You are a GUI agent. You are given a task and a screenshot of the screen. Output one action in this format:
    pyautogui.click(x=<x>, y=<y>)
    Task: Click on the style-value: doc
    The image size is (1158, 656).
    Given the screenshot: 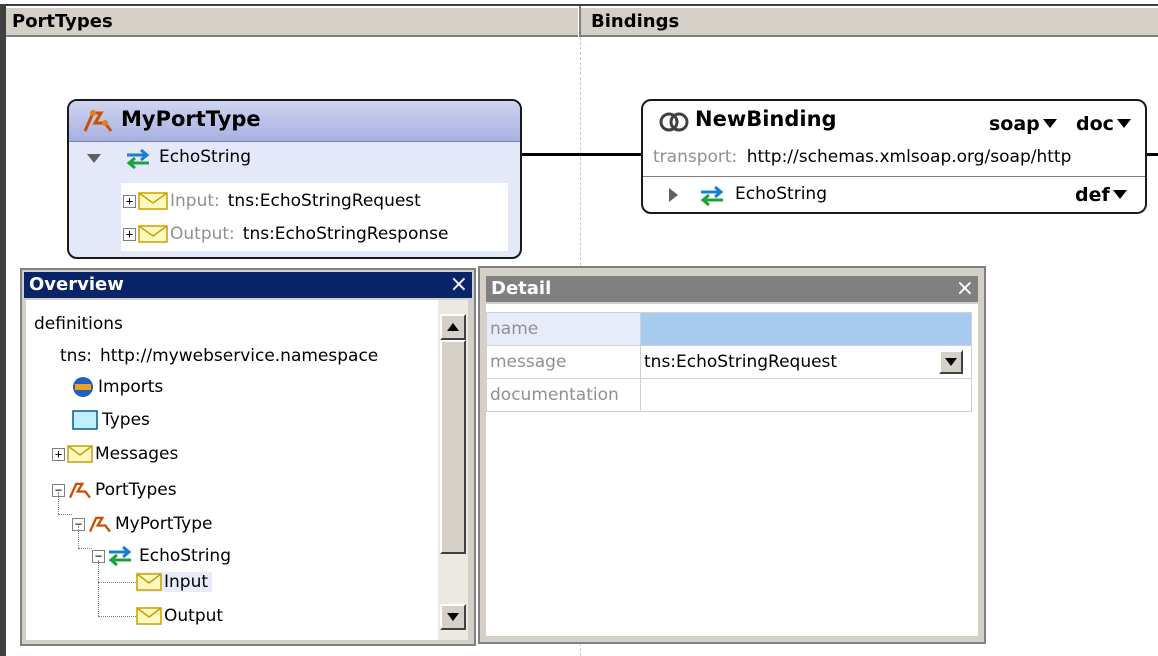 What is the action you would take?
    pyautogui.click(x=1095, y=124)
    